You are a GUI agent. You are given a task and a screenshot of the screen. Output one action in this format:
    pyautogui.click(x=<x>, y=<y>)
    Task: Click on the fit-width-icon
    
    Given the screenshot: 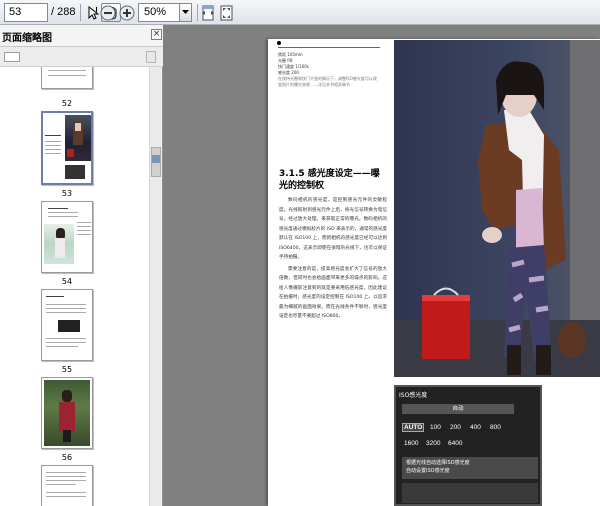 What is the action you would take?
    pyautogui.click(x=208, y=12)
    